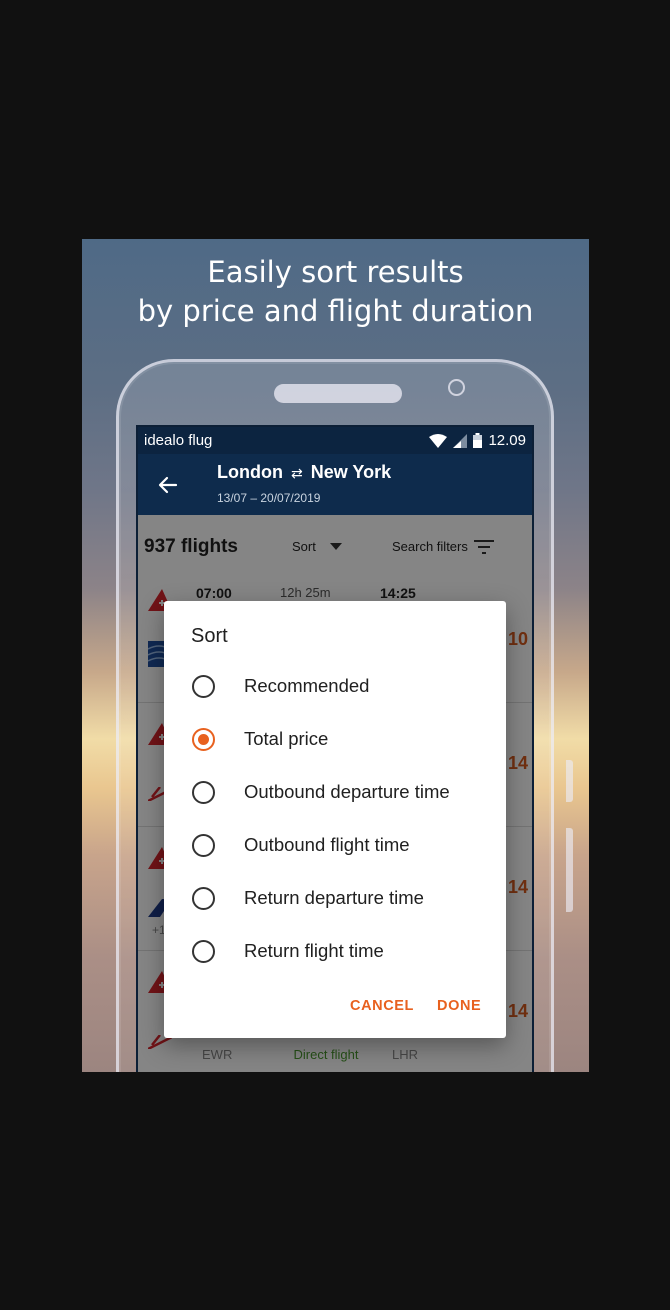  What do you see at coordinates (334, 897) in the screenshot?
I see `option-label: Return departure time` at bounding box center [334, 897].